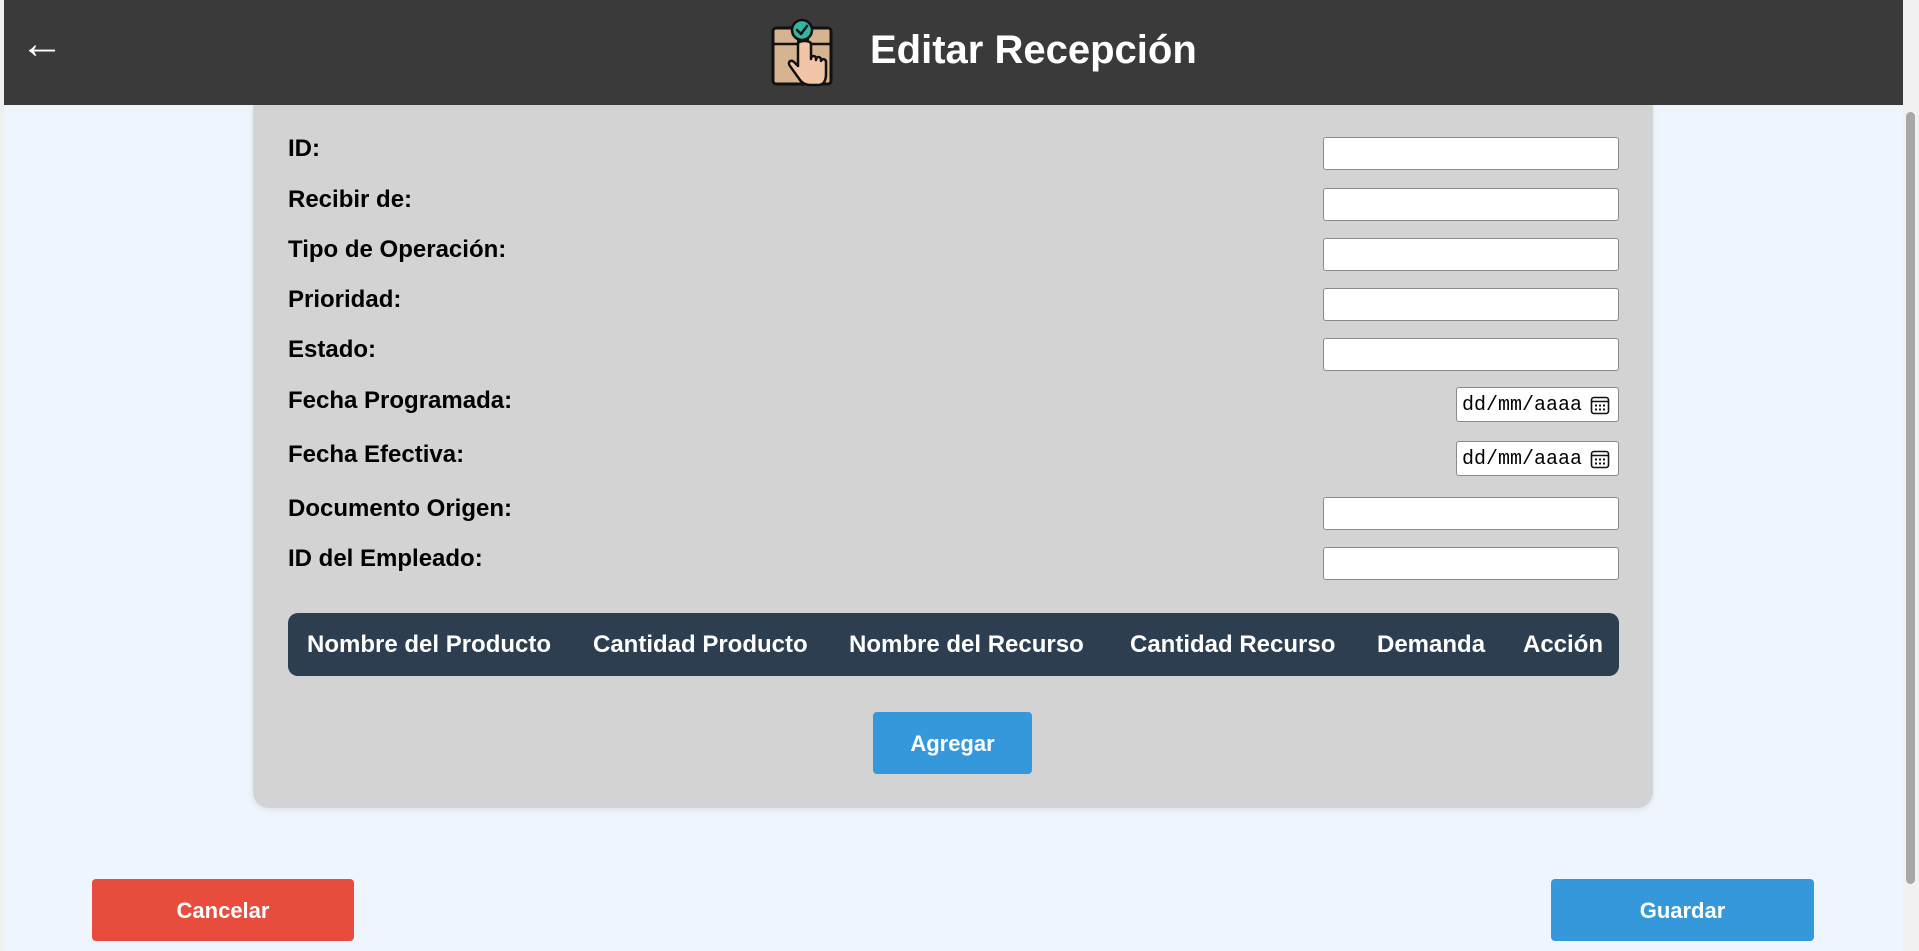 The width and height of the screenshot is (1919, 951). Describe the element at coordinates (1471, 563) in the screenshot. I see `employee-id-field` at that location.